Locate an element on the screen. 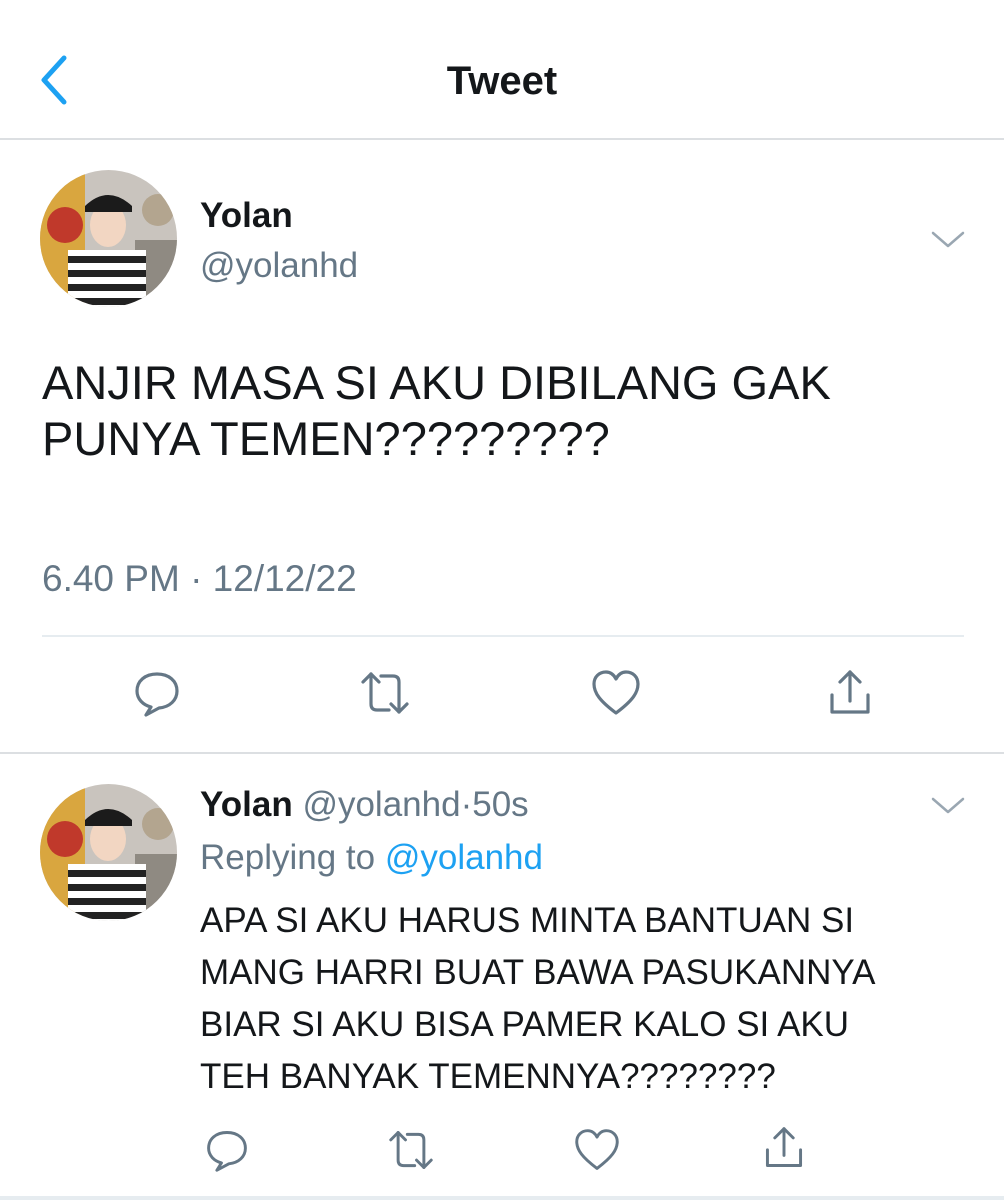  reply-text-line: BIAR SI AKU BISA PAMER KALO SI AKU is located at coordinates (525, 1024).